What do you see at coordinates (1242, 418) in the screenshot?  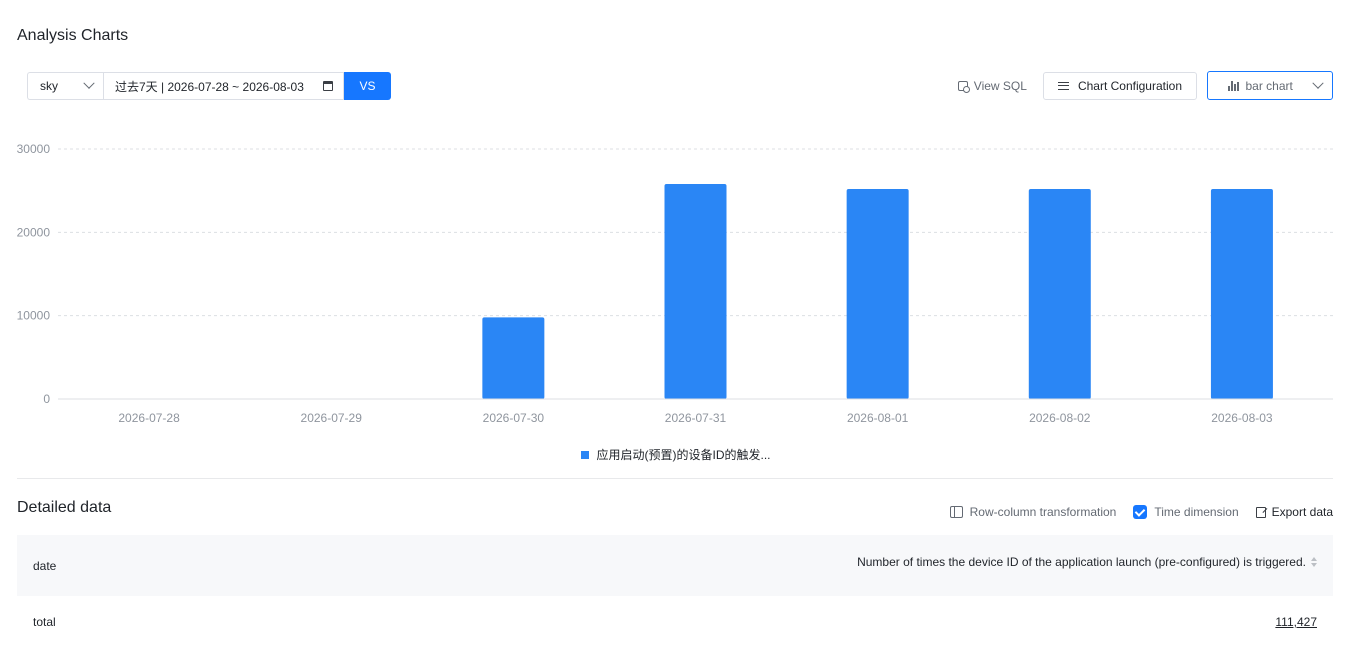 I see `x-tick-label: 2026-08-03` at bounding box center [1242, 418].